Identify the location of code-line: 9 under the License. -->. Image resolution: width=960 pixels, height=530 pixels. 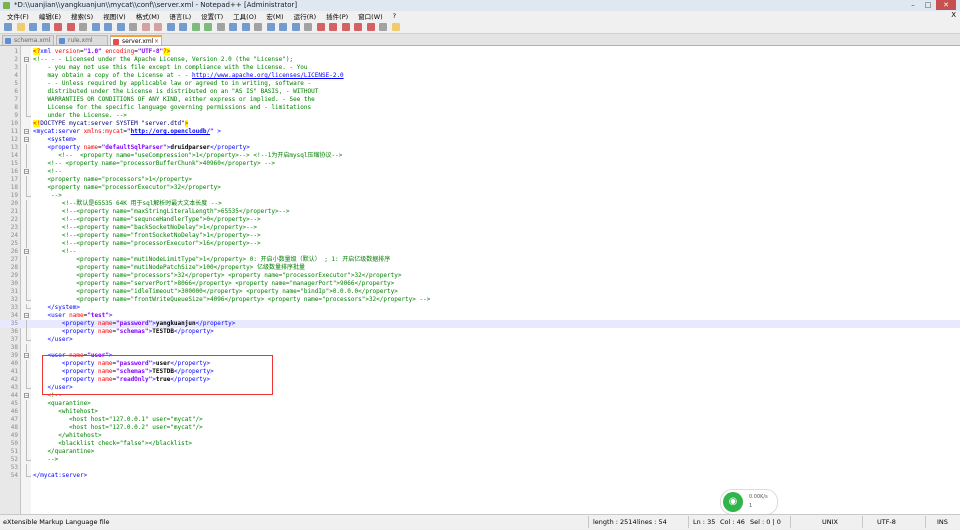
(480, 116).